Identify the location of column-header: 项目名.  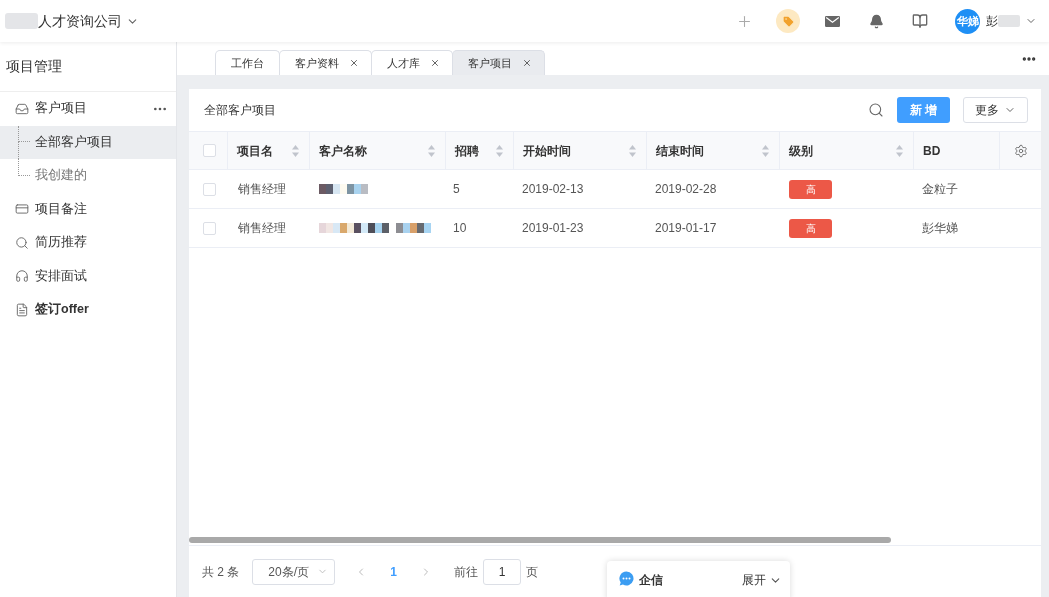
(269, 150).